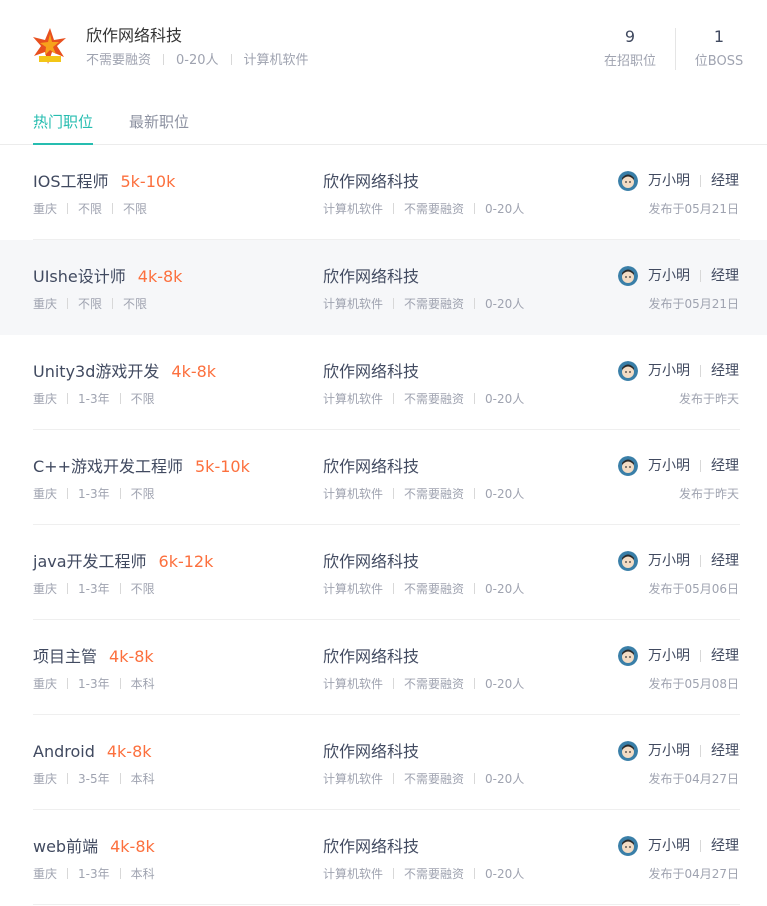 The image size is (767, 906). I want to click on company-header: 欣作网络科技 不需要融资 0-20人 计算机软件 9 在招职位 1 位BOSS, so click(383, 47).